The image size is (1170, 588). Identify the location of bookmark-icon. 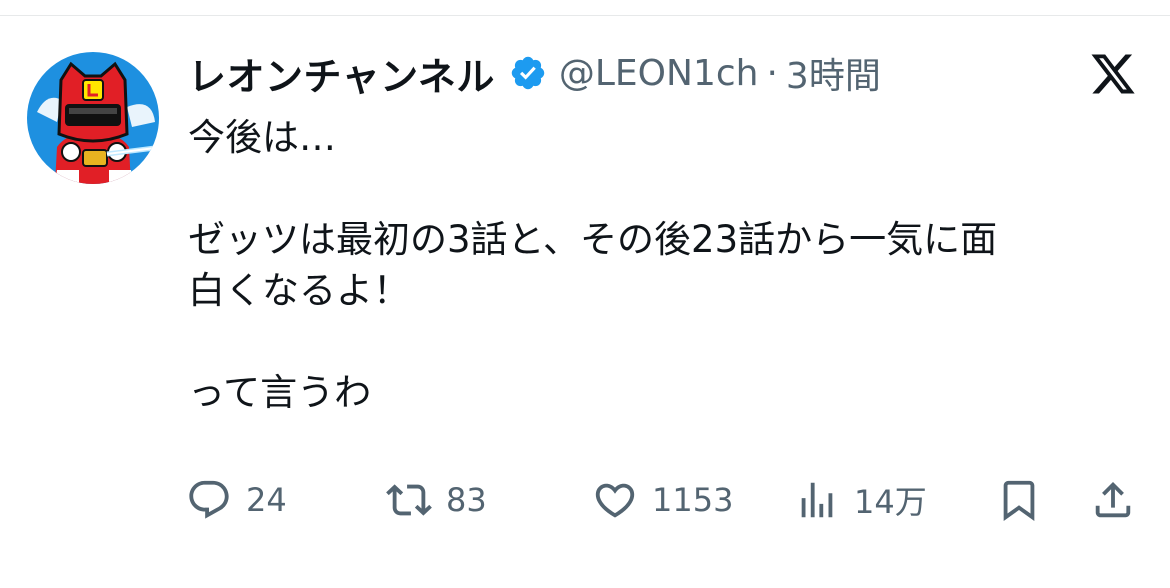
(1019, 500).